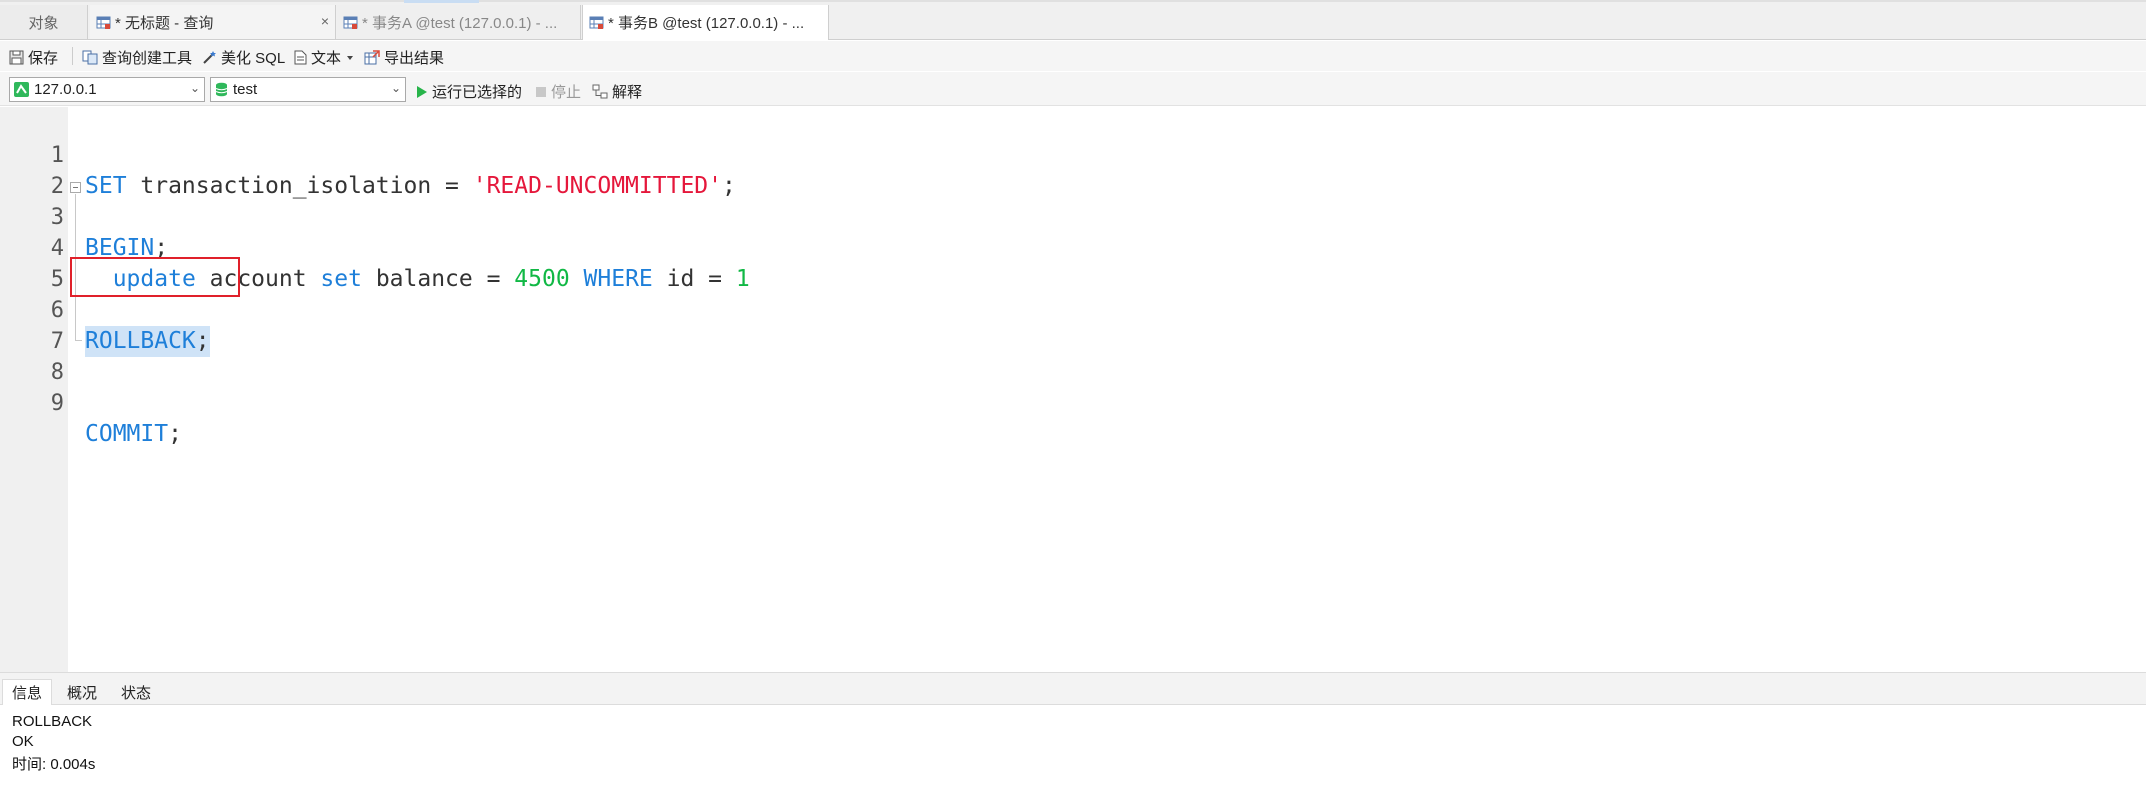 The height and width of the screenshot is (785, 2146). What do you see at coordinates (1073, 169) in the screenshot?
I see `code-line-2: 2` at bounding box center [1073, 169].